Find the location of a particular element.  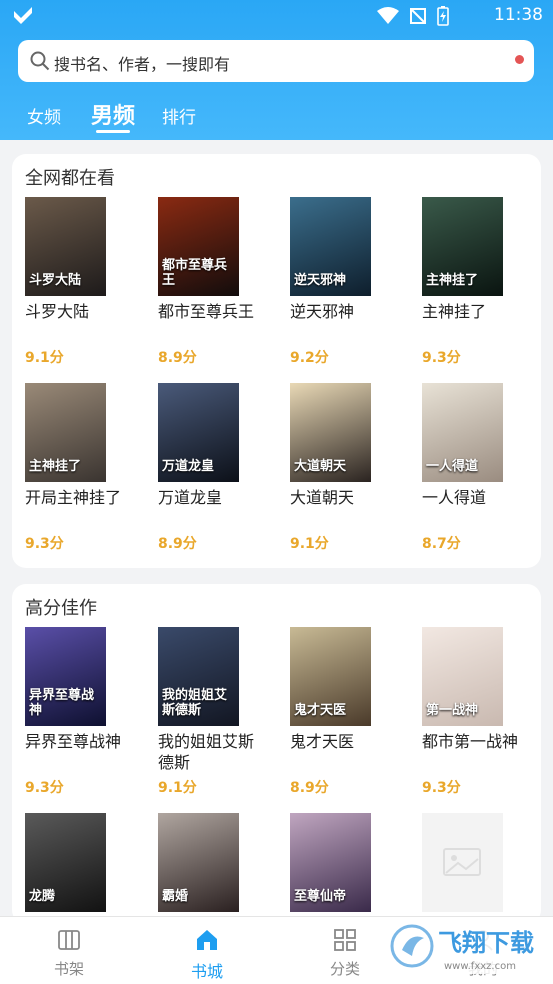

cover-title: 异界至尊战神 is located at coordinates (62, 703).